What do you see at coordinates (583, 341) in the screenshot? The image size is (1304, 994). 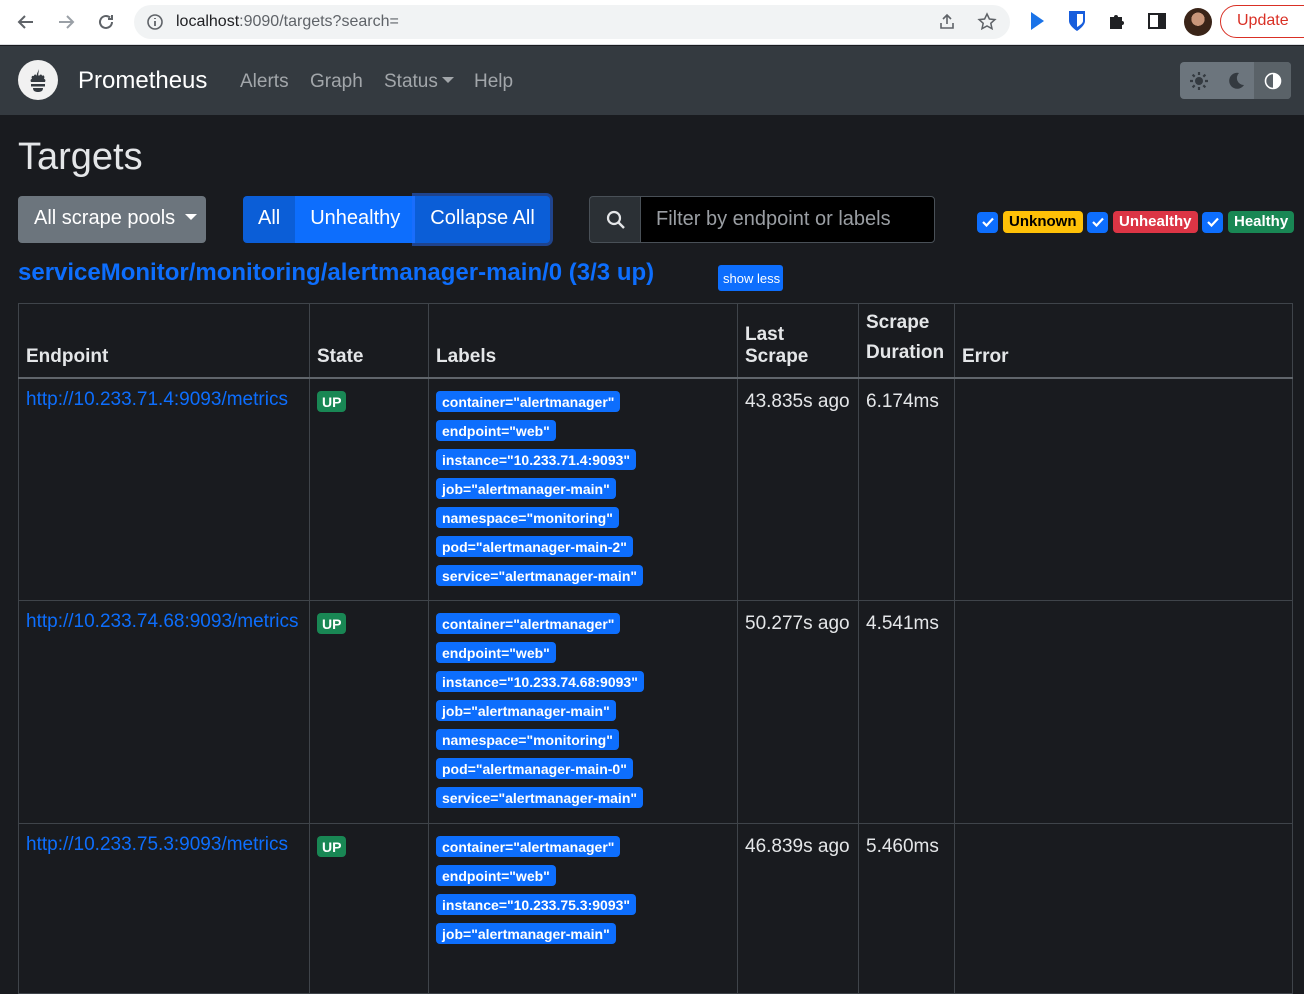 I see `column-labels: Labels` at bounding box center [583, 341].